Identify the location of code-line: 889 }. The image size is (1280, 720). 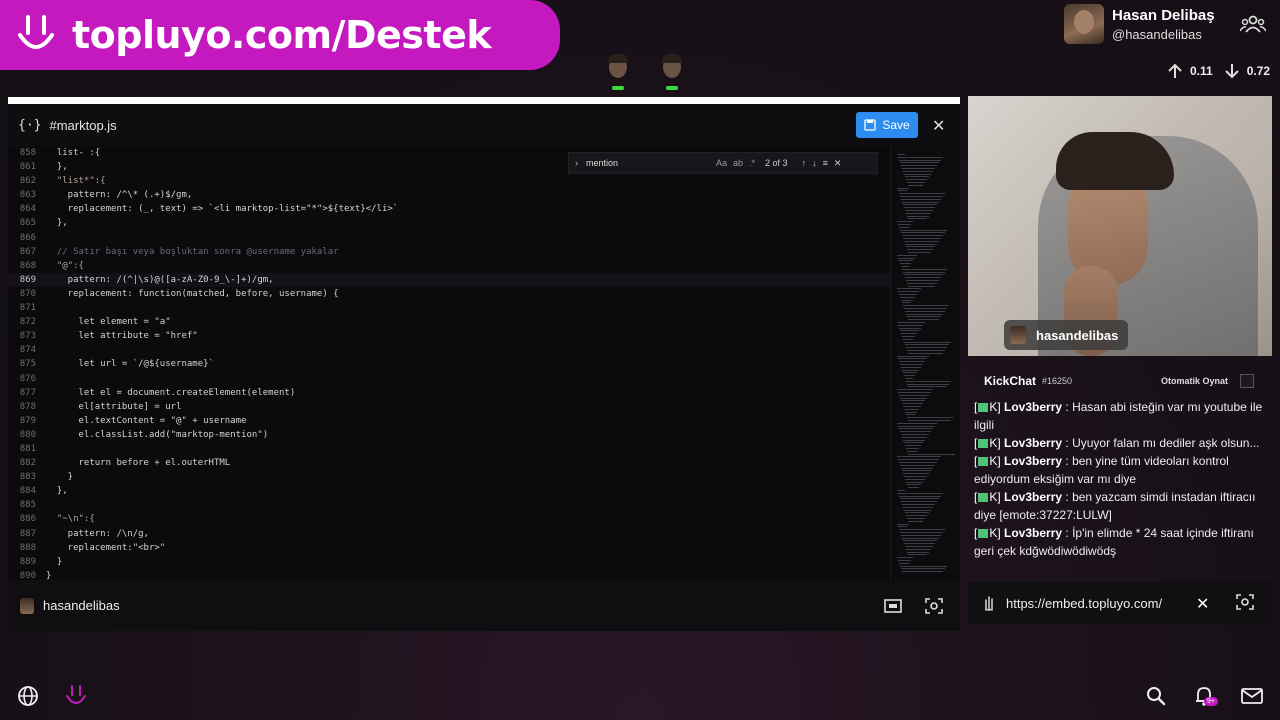
(449, 562).